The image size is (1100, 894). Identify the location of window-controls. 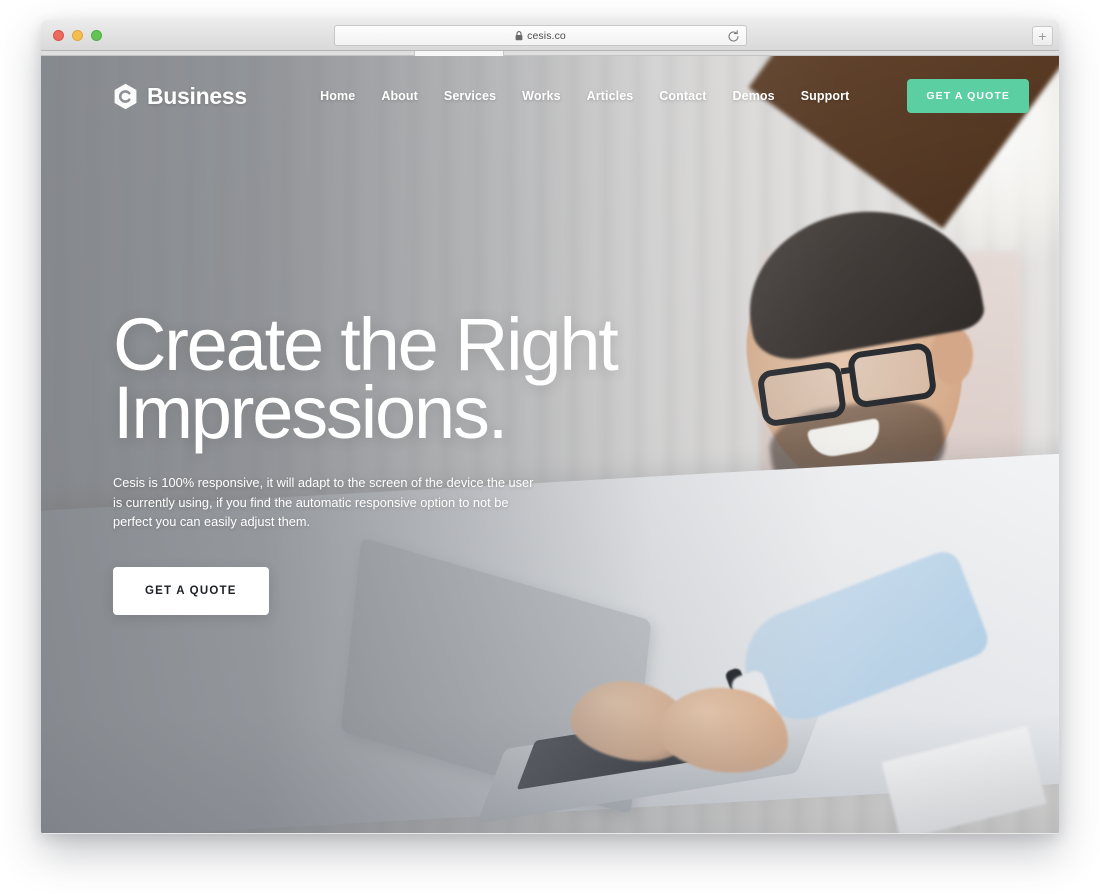
(77, 35).